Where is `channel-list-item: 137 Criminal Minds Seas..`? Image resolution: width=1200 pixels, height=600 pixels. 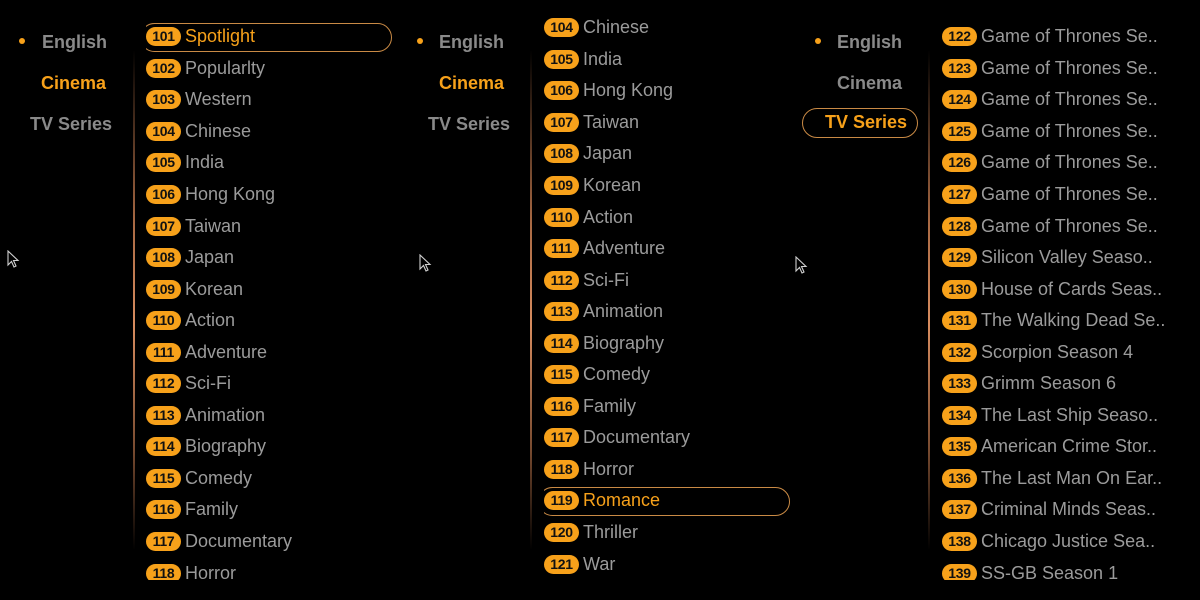
channel-list-item: 137 Criminal Minds Seas.. is located at coordinates (1070, 510).